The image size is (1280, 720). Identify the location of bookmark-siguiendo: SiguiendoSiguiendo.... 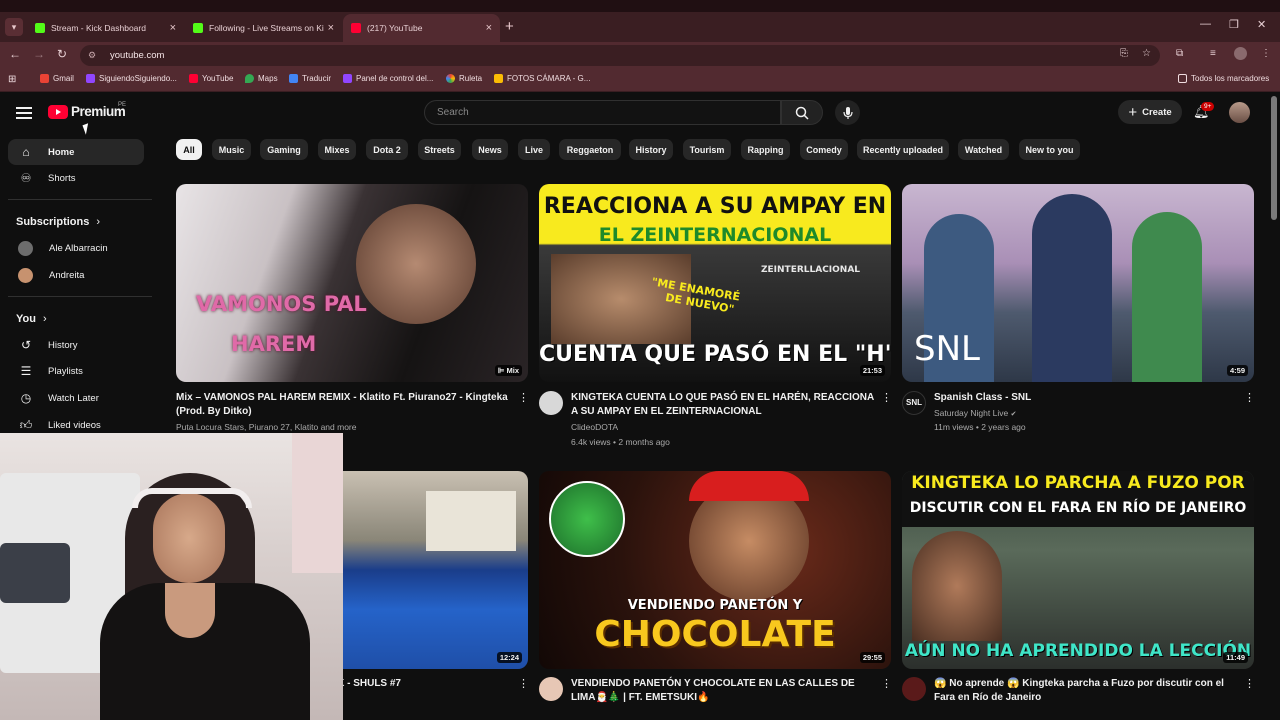
(131, 78).